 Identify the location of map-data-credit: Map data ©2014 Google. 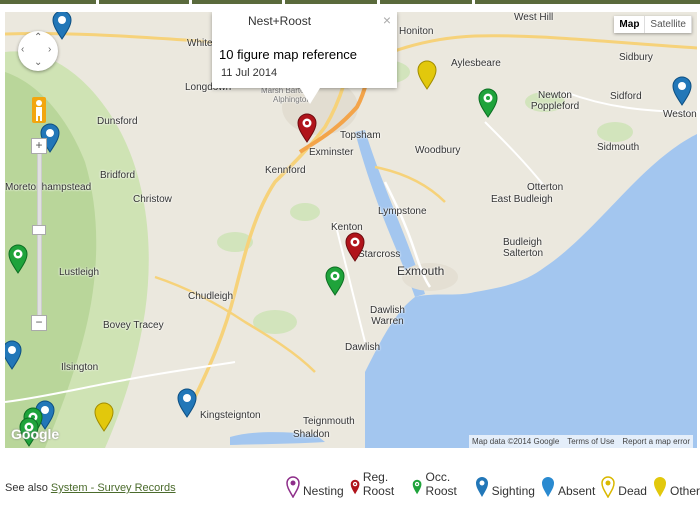
(515, 441).